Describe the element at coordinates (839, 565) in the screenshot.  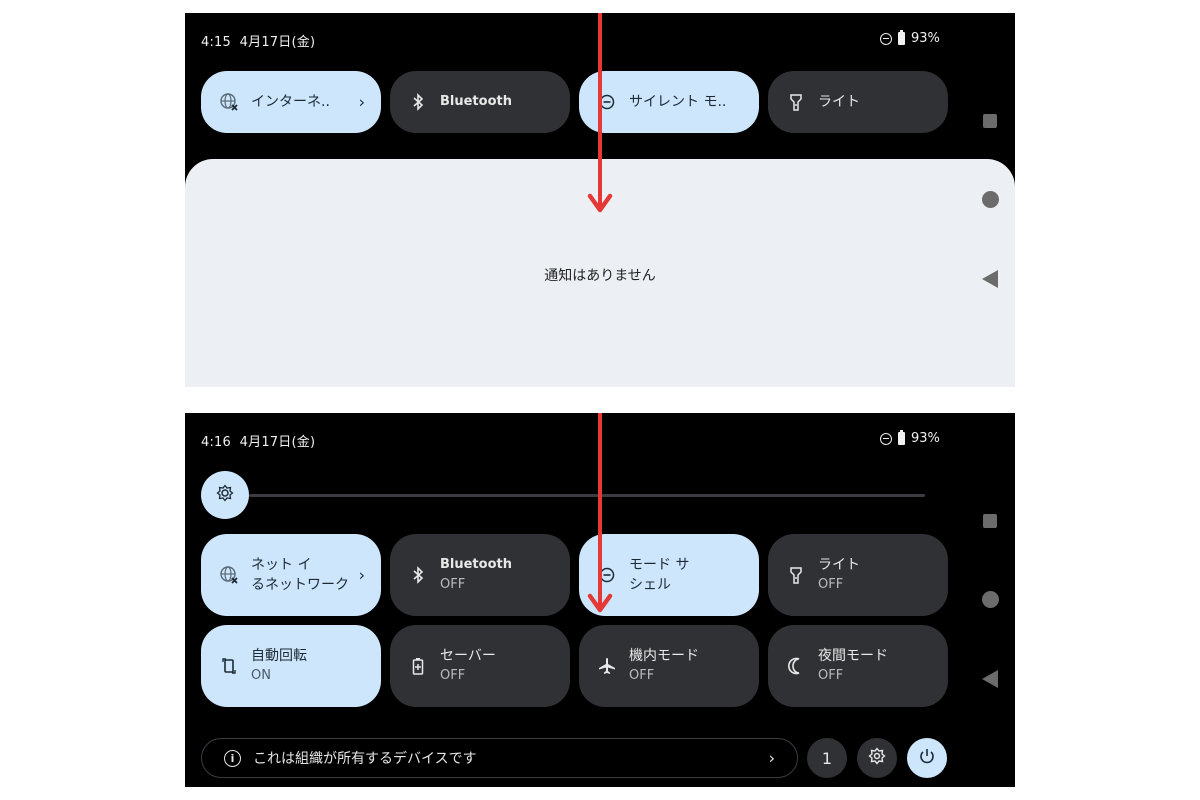
I see `tile-label: ライト` at that location.